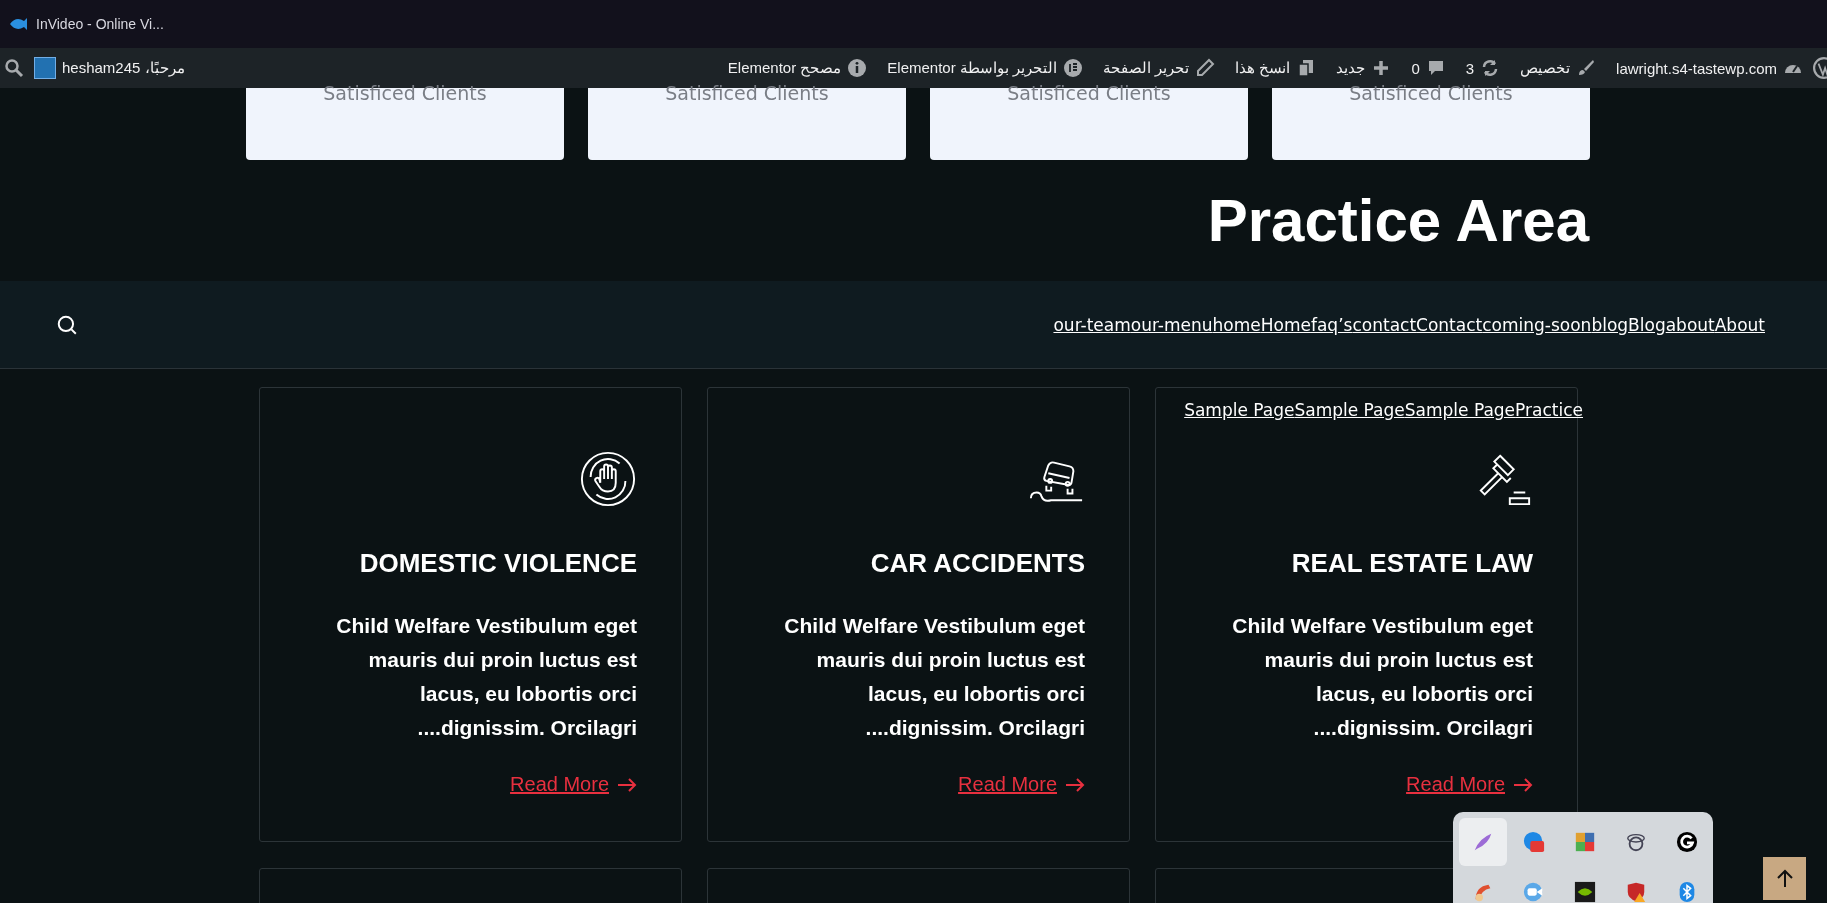 The image size is (1827, 903). Describe the element at coordinates (1647, 324) in the screenshot. I see `nav-link: Blog` at that location.